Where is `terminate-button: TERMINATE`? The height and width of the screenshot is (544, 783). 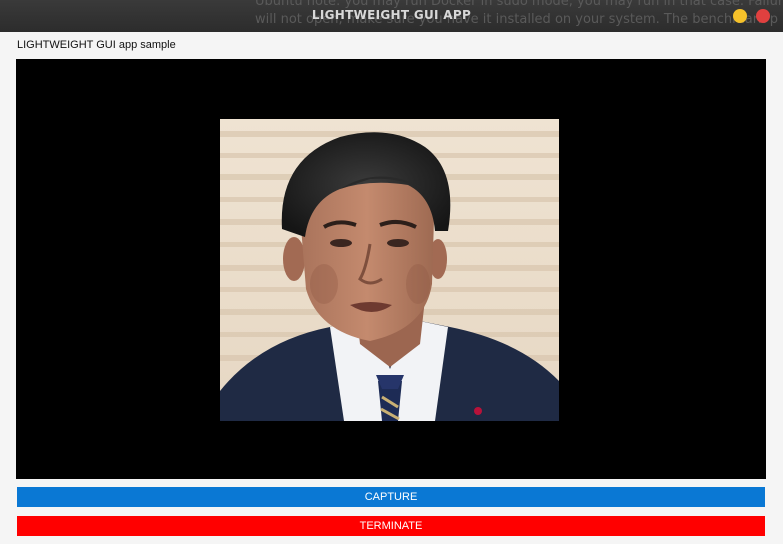
terminate-button: TERMINATE is located at coordinates (391, 526).